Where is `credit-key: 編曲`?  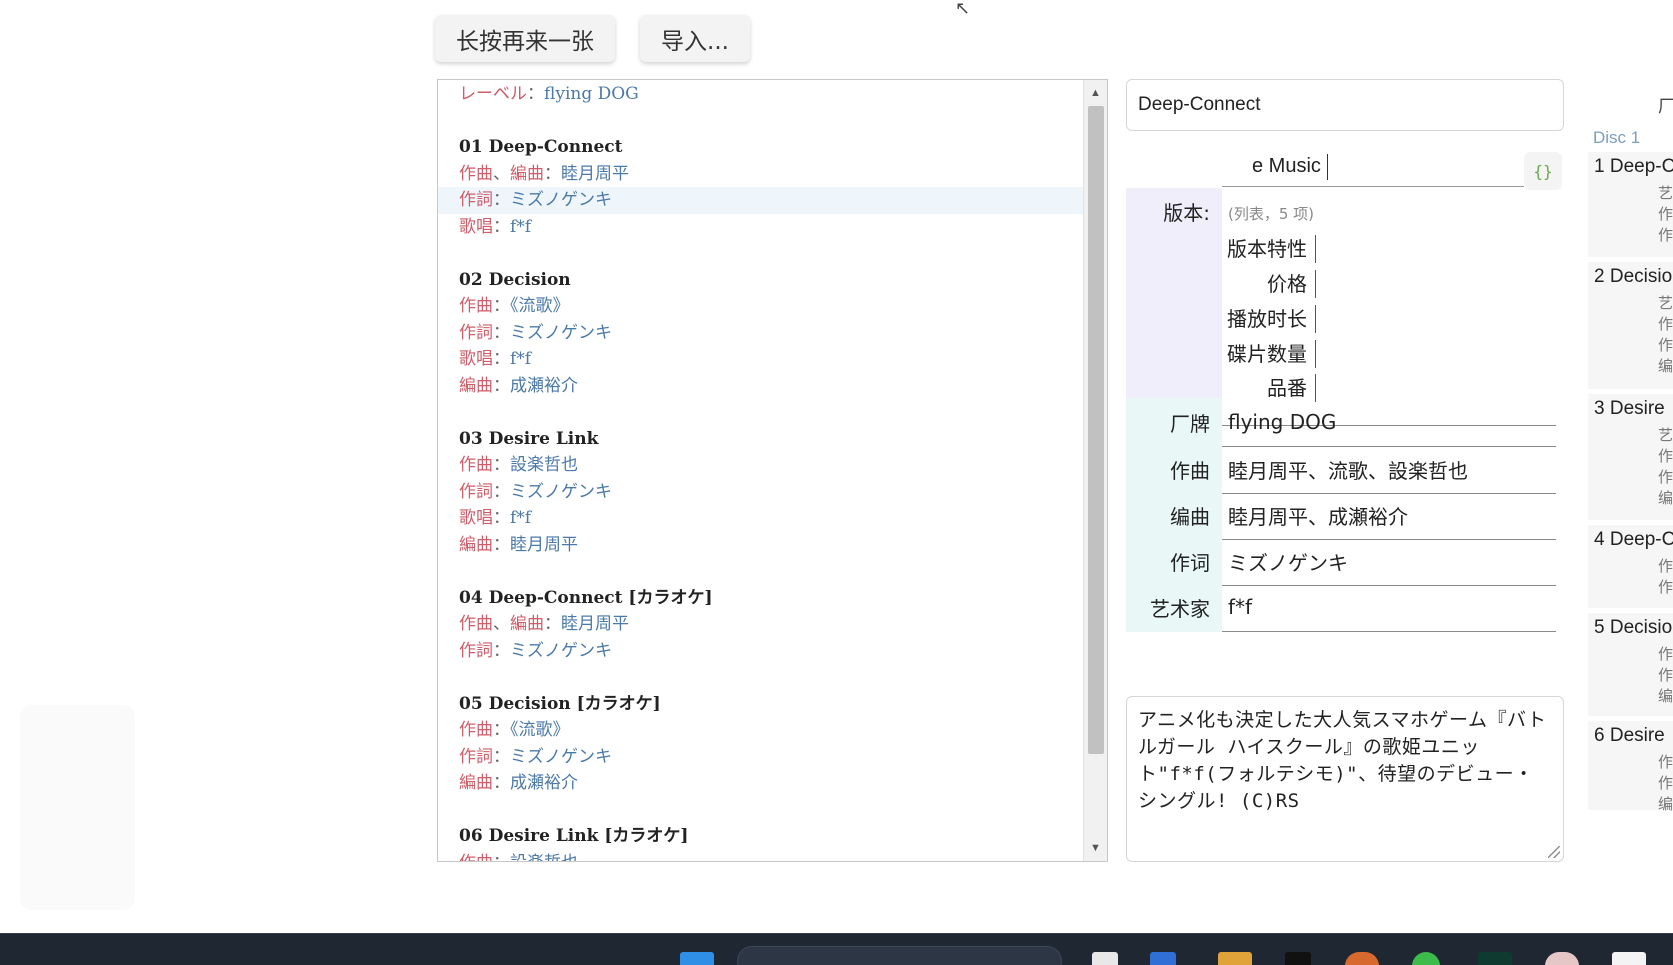 credit-key: 編曲 is located at coordinates (476, 385).